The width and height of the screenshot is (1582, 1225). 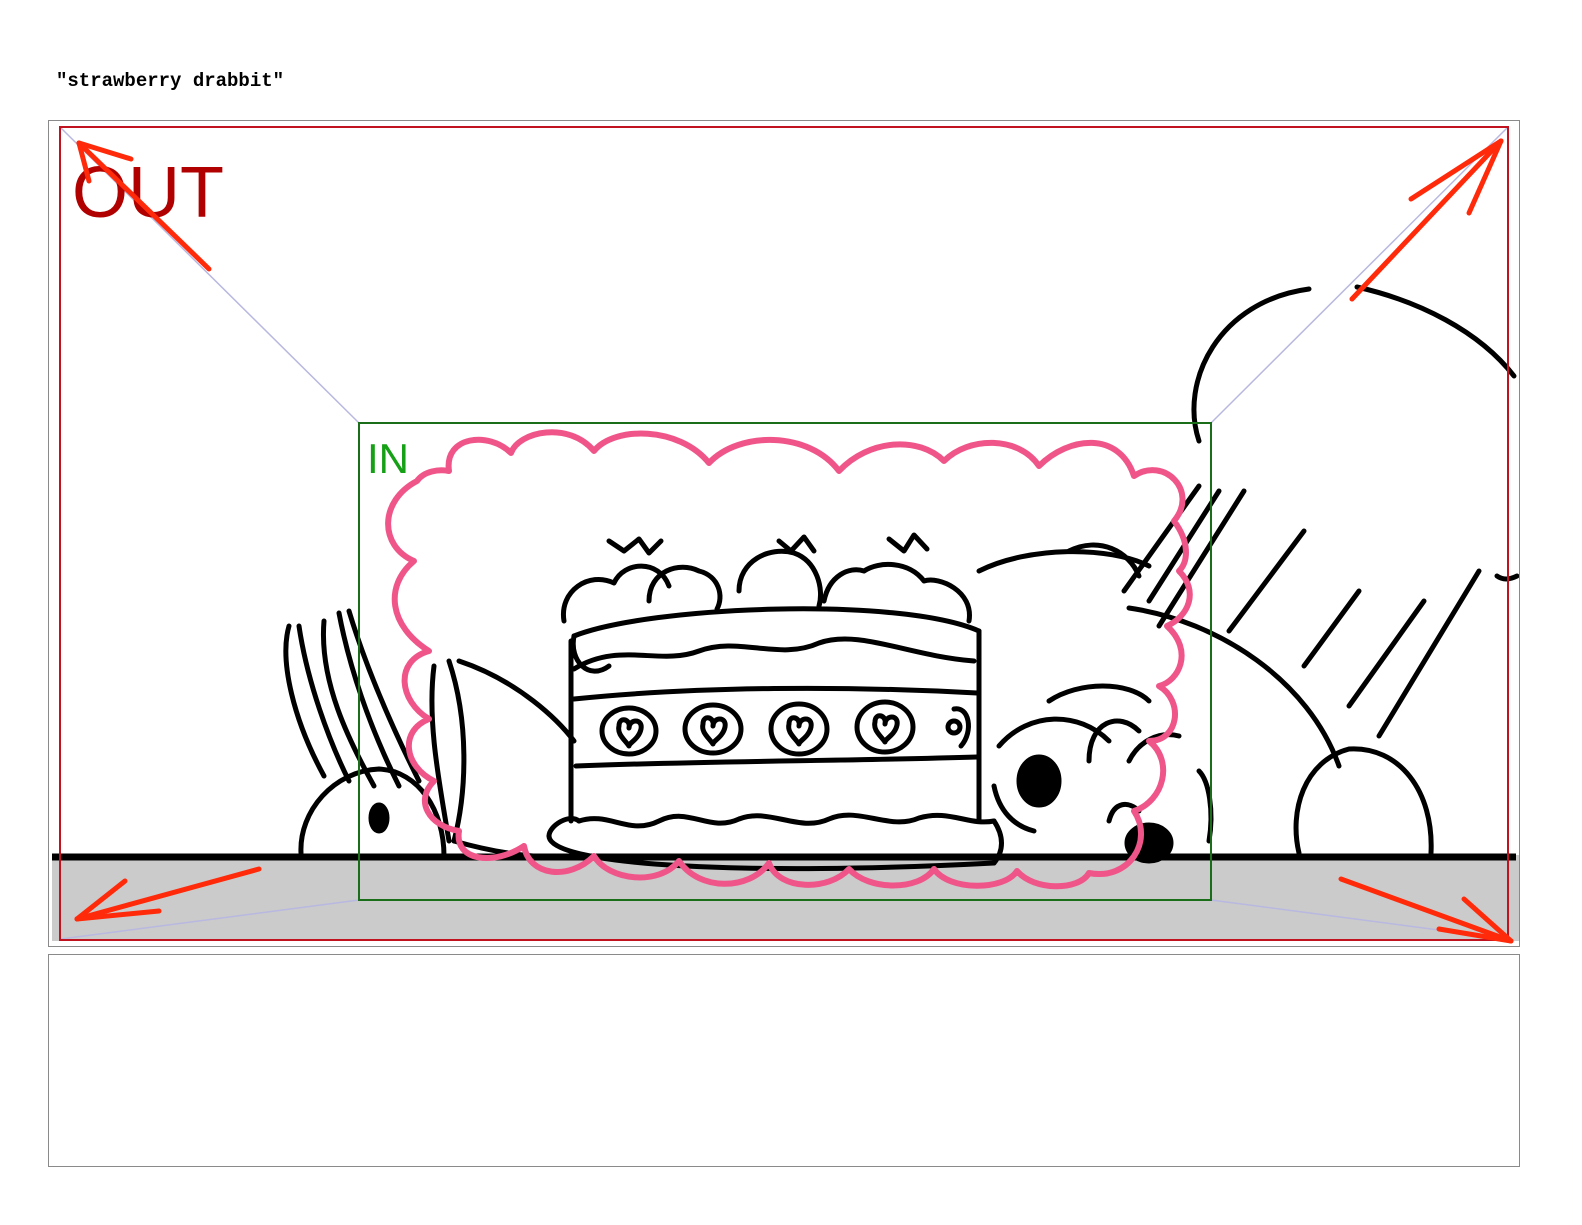 I want to click on cake-sketch, so click(x=775, y=702).